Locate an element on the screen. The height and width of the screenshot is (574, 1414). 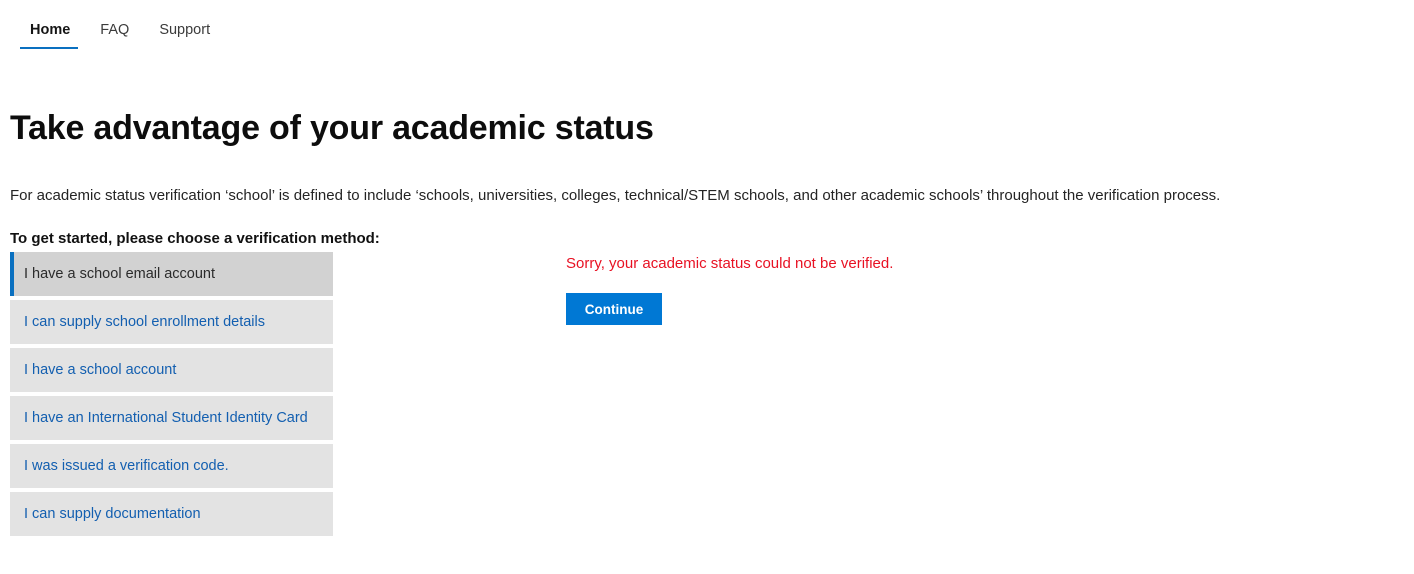
continue-button: Continue is located at coordinates (614, 309).